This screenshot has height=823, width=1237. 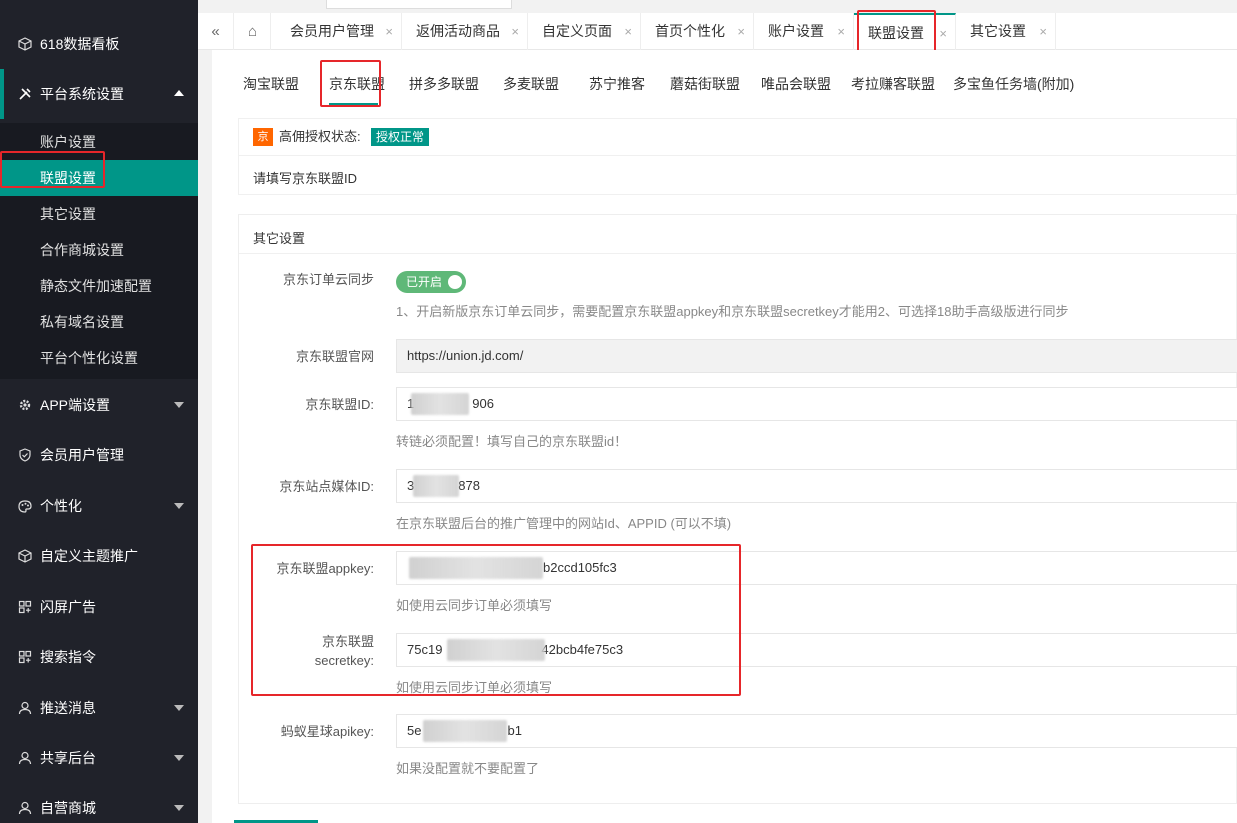 I want to click on home-tab-button: ⌂, so click(x=253, y=31).